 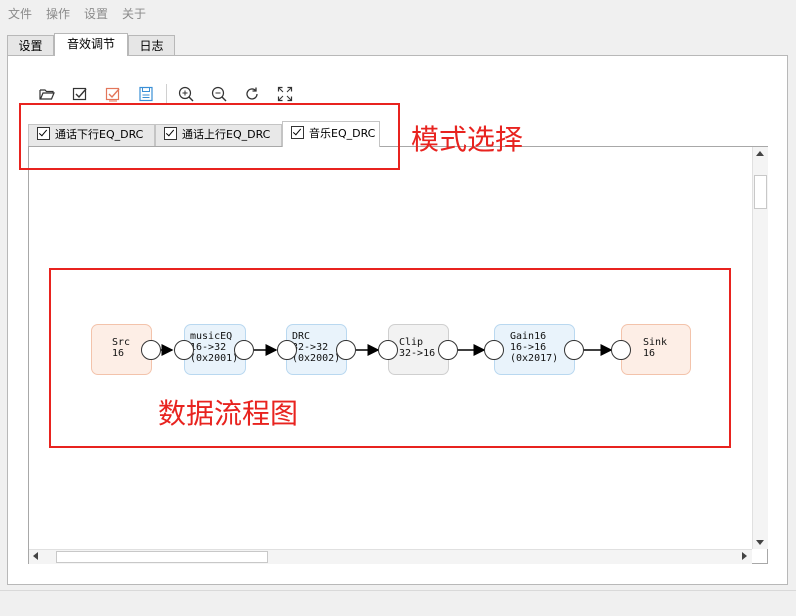 What do you see at coordinates (219, 94) in the screenshot?
I see `zoom-out-icon` at bounding box center [219, 94].